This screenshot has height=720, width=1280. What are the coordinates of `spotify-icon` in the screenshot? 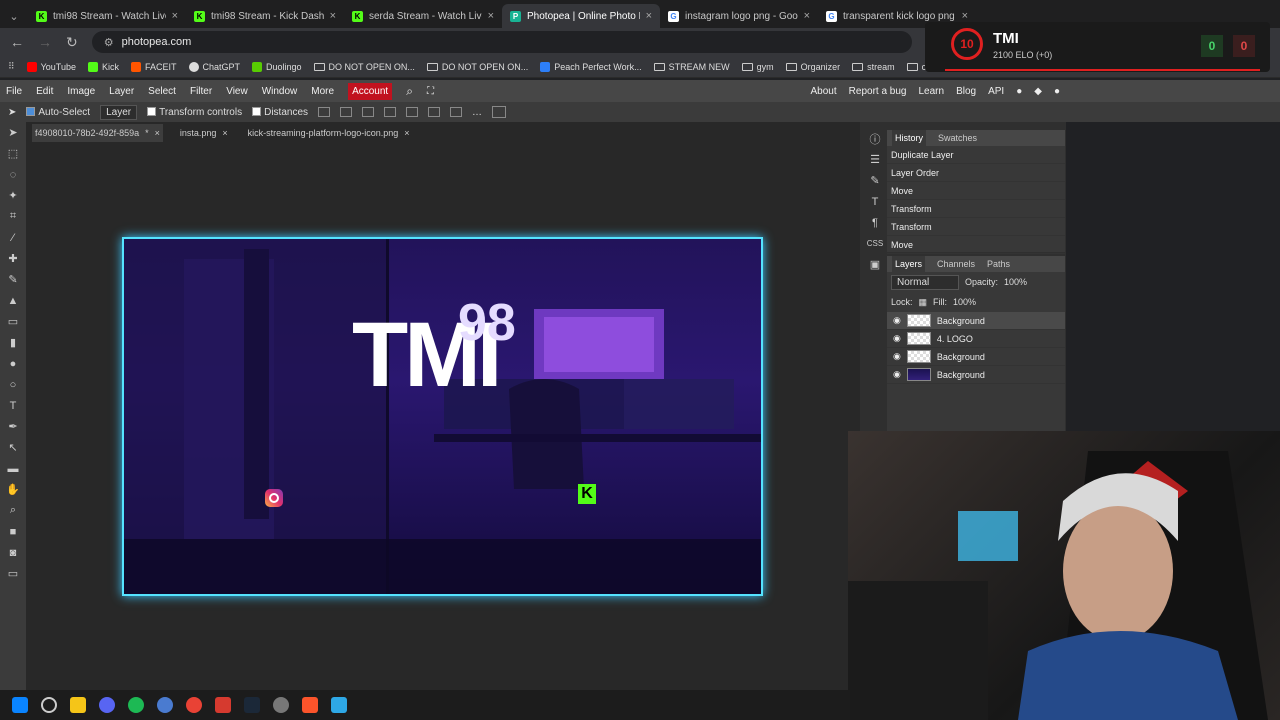 It's located at (136, 705).